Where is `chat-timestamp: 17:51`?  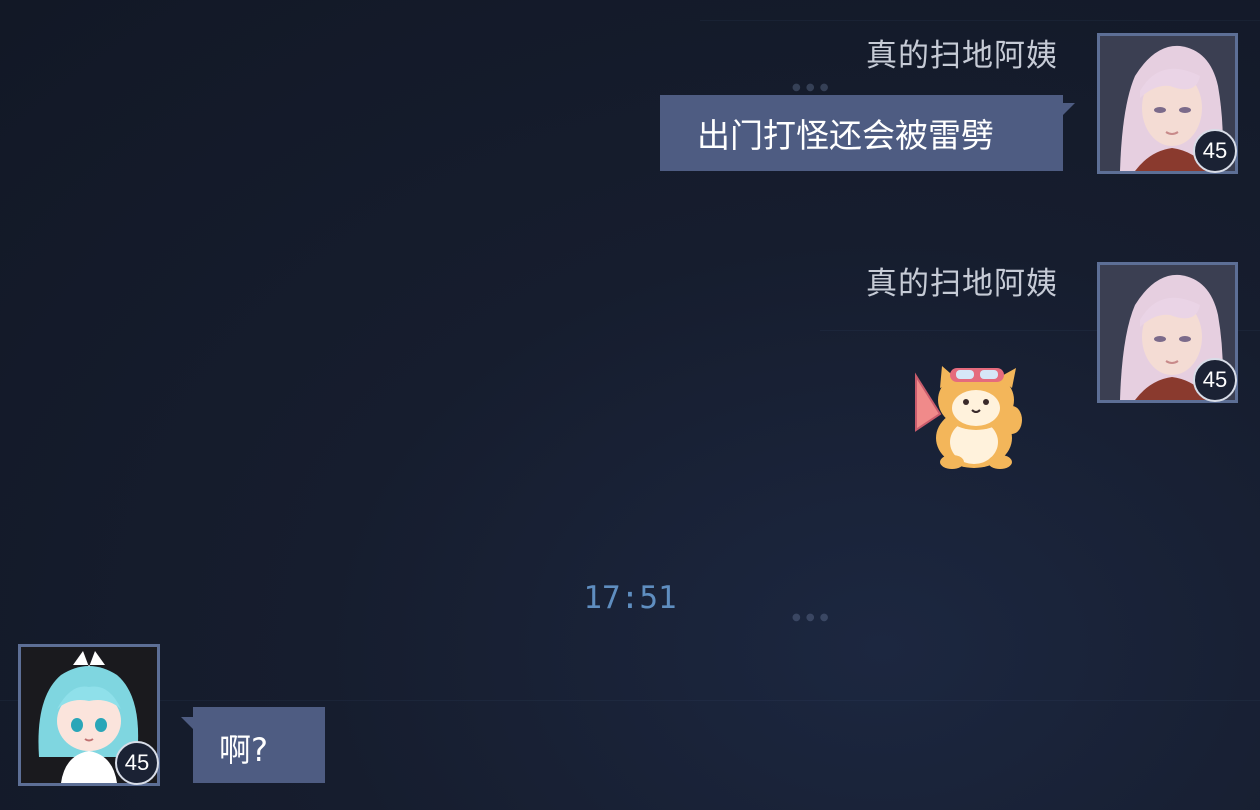 chat-timestamp: 17:51 is located at coordinates (630, 598).